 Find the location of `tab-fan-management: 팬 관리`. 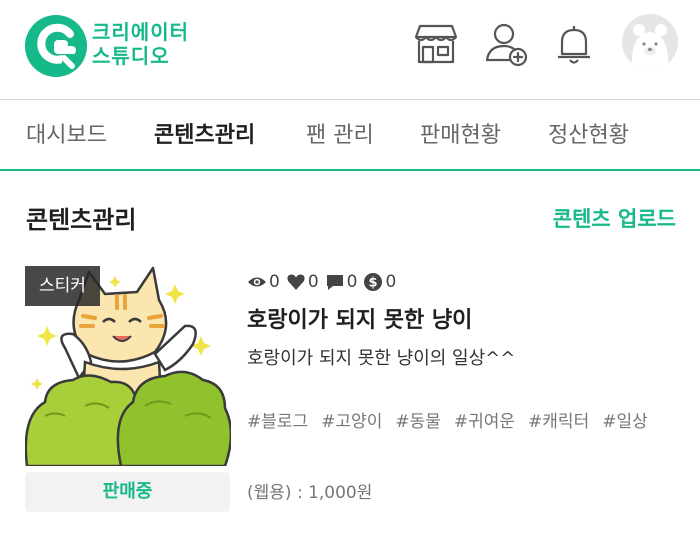

tab-fan-management: 팬 관리 is located at coordinates (340, 136).